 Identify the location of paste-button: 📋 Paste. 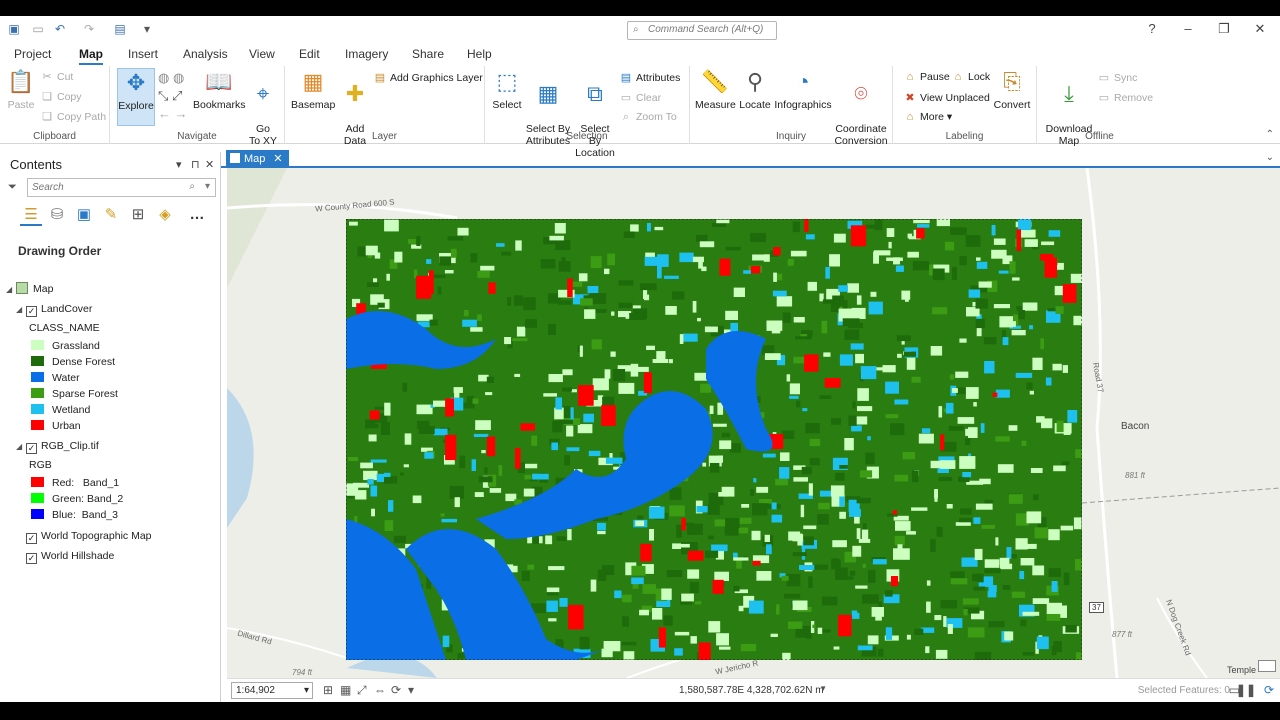
(21, 89).